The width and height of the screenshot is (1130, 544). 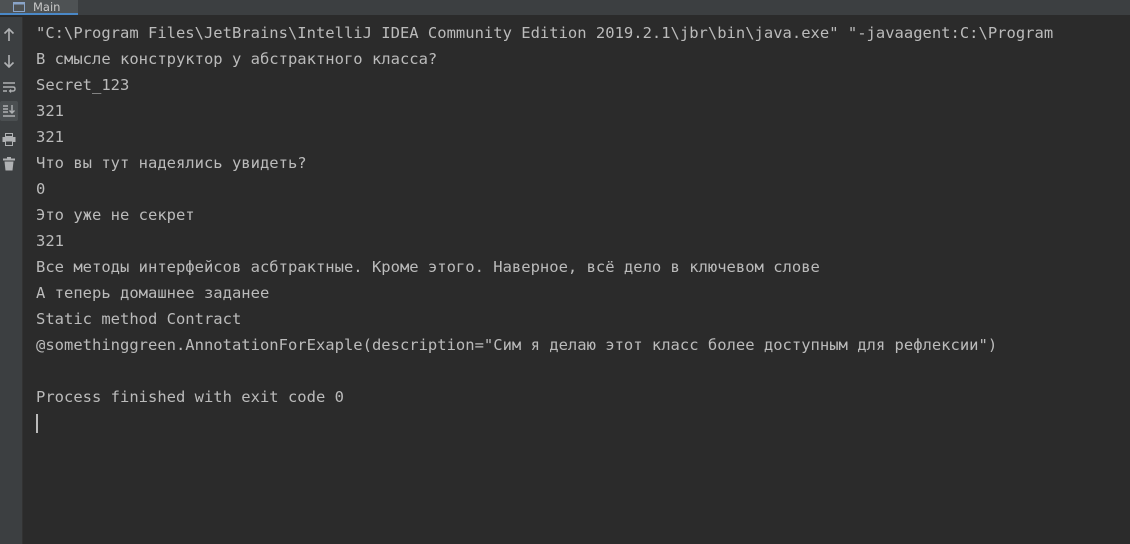 I want to click on print-icon, so click(x=9, y=139).